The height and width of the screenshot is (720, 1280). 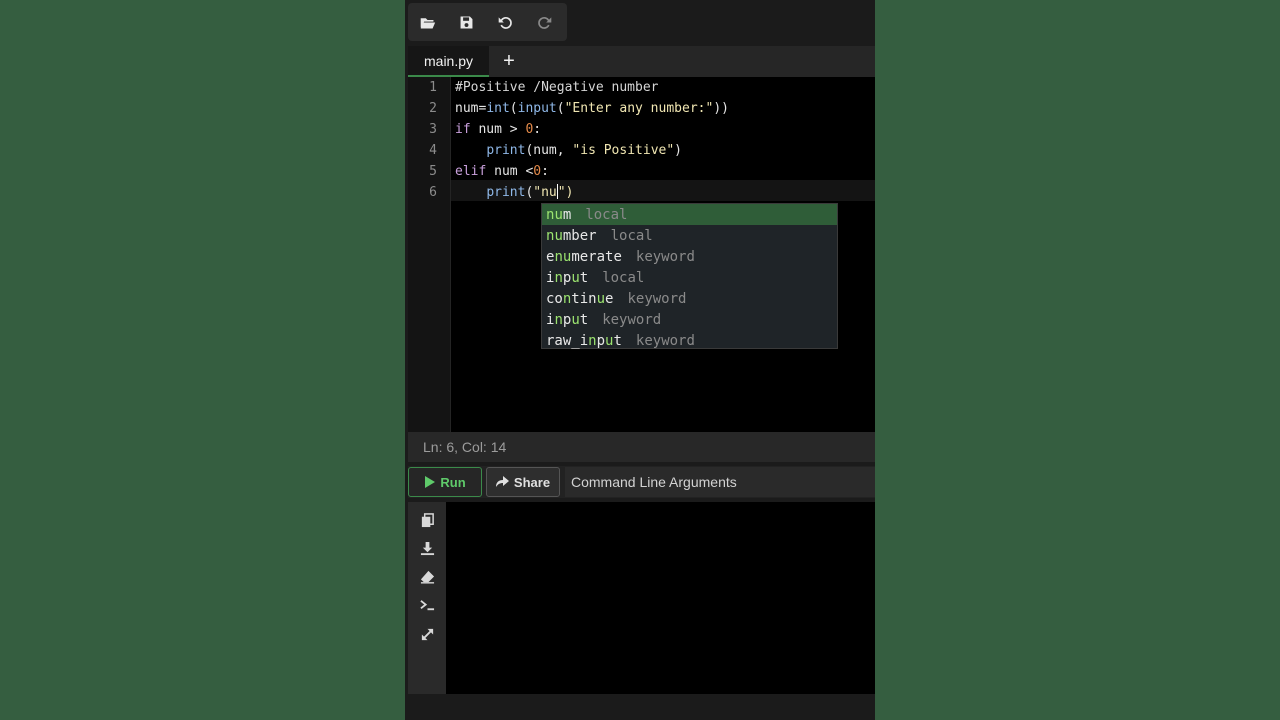 I want to click on share-label: Share, so click(x=532, y=482).